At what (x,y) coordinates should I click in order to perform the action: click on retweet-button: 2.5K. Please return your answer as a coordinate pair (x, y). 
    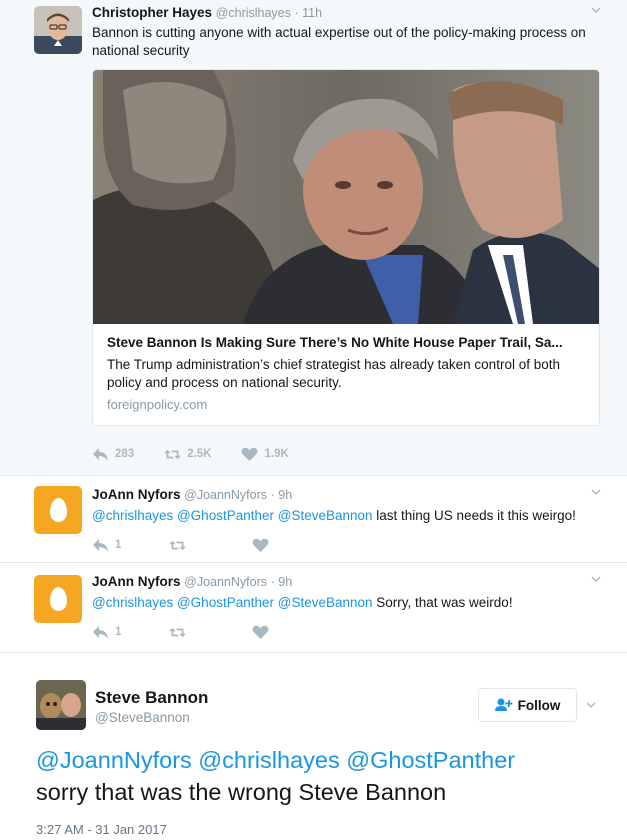
    Looking at the image, I should click on (187, 454).